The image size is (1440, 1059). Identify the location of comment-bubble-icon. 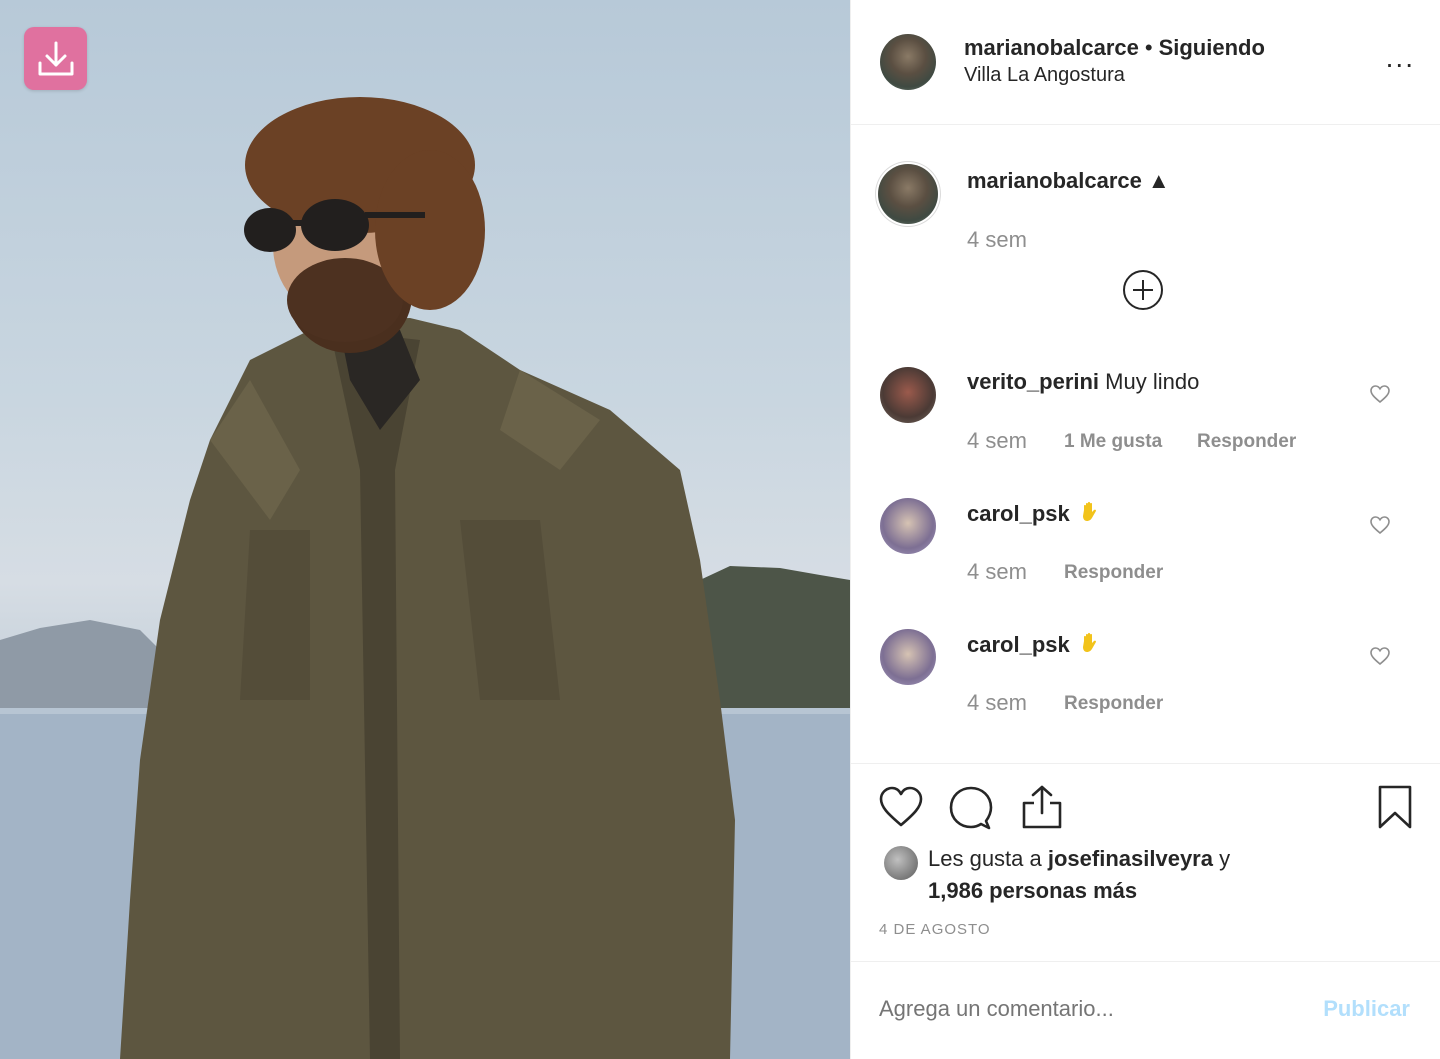
(971, 808).